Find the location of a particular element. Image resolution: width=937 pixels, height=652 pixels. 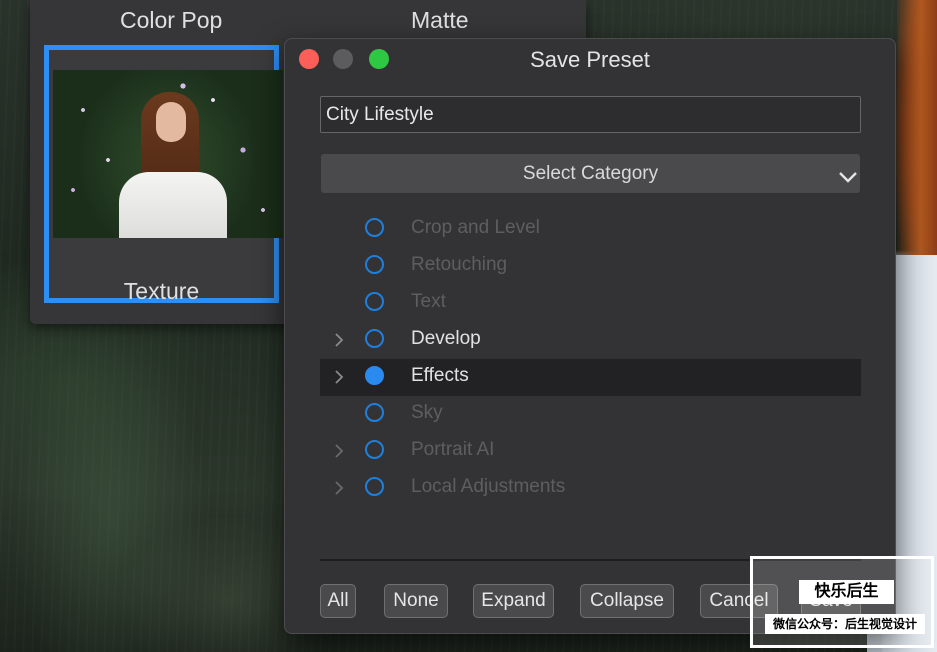

watermark-subtitle: 微信公众号：后生视觉设计 is located at coordinates (845, 624).